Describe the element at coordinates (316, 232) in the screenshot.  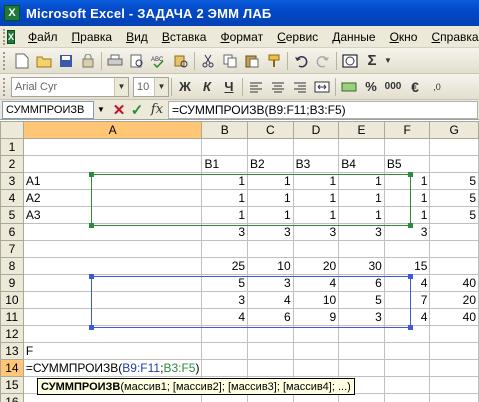
I see `cell-d6: 3` at that location.